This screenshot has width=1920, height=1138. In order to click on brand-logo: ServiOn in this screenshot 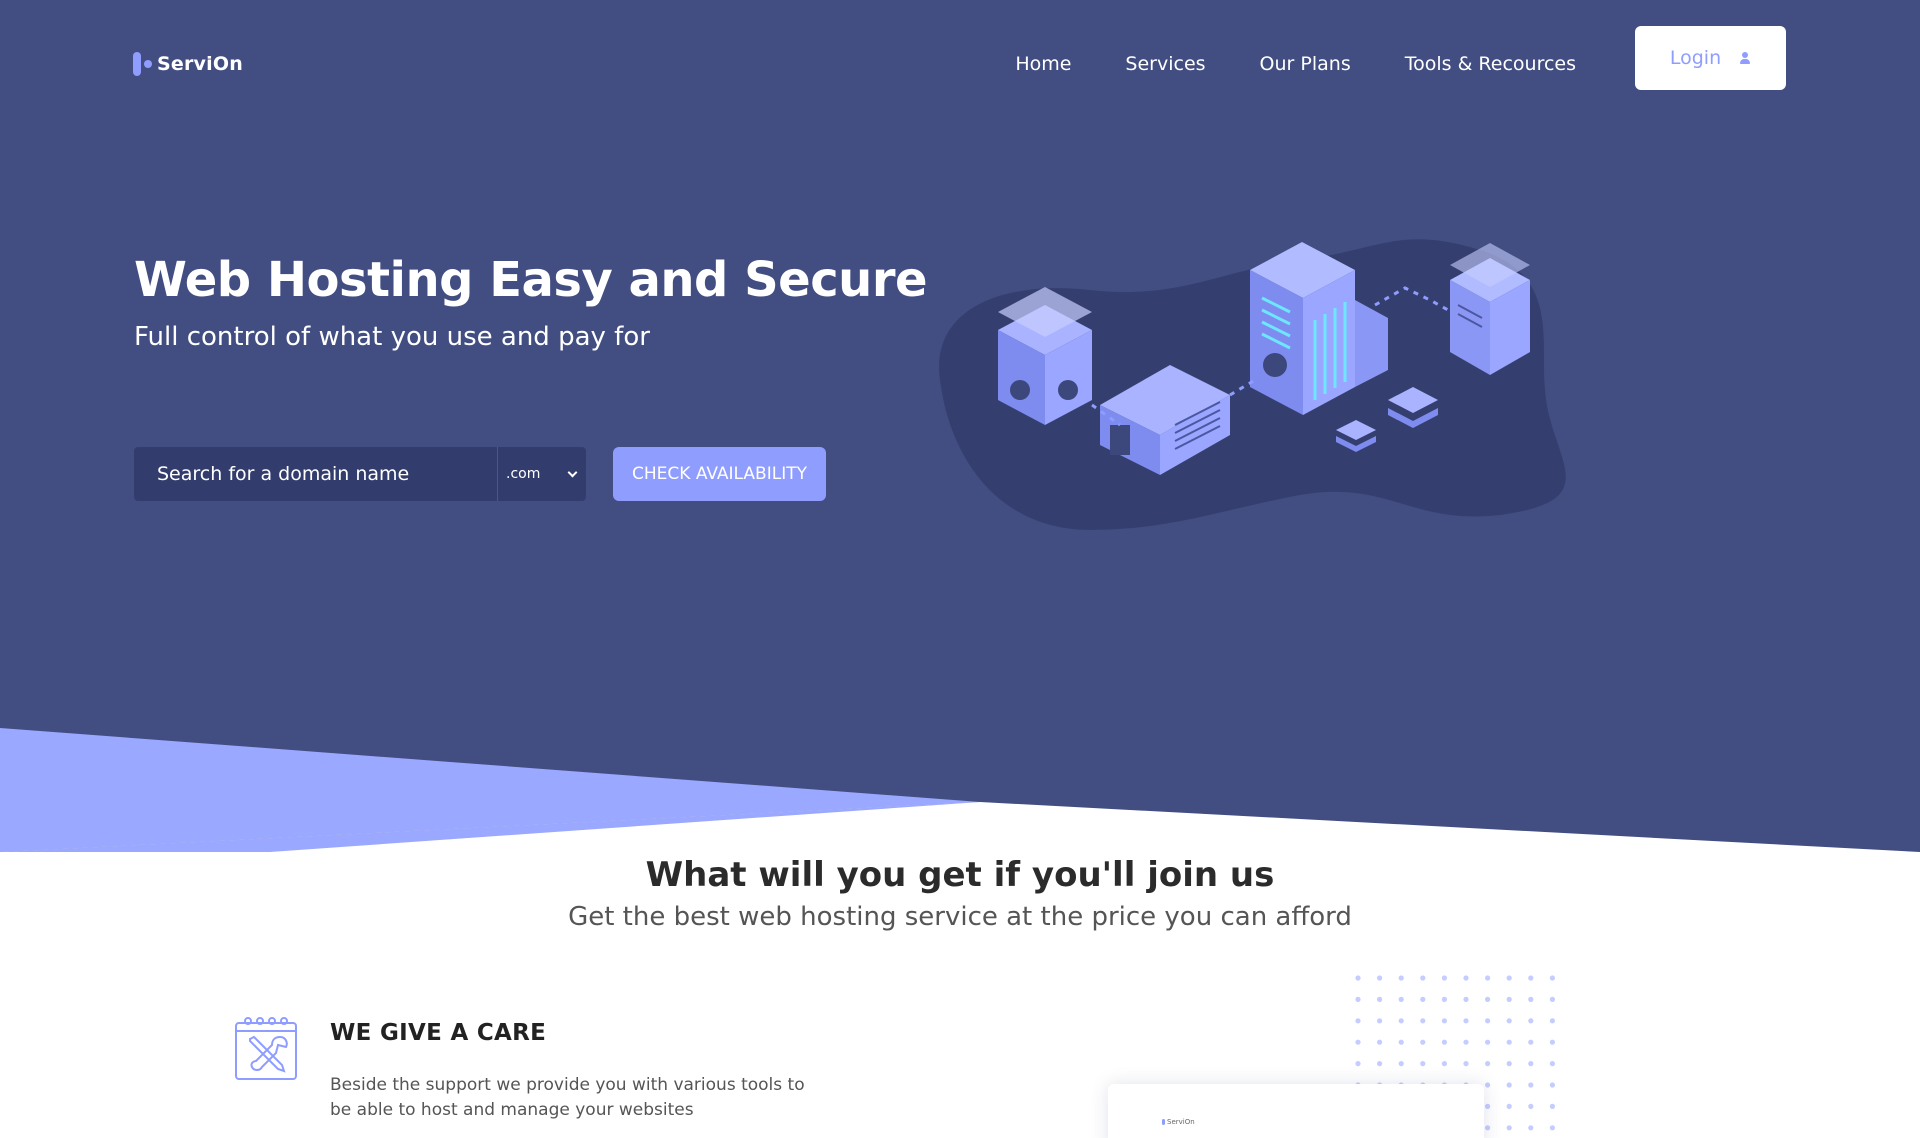, I will do `click(188, 64)`.